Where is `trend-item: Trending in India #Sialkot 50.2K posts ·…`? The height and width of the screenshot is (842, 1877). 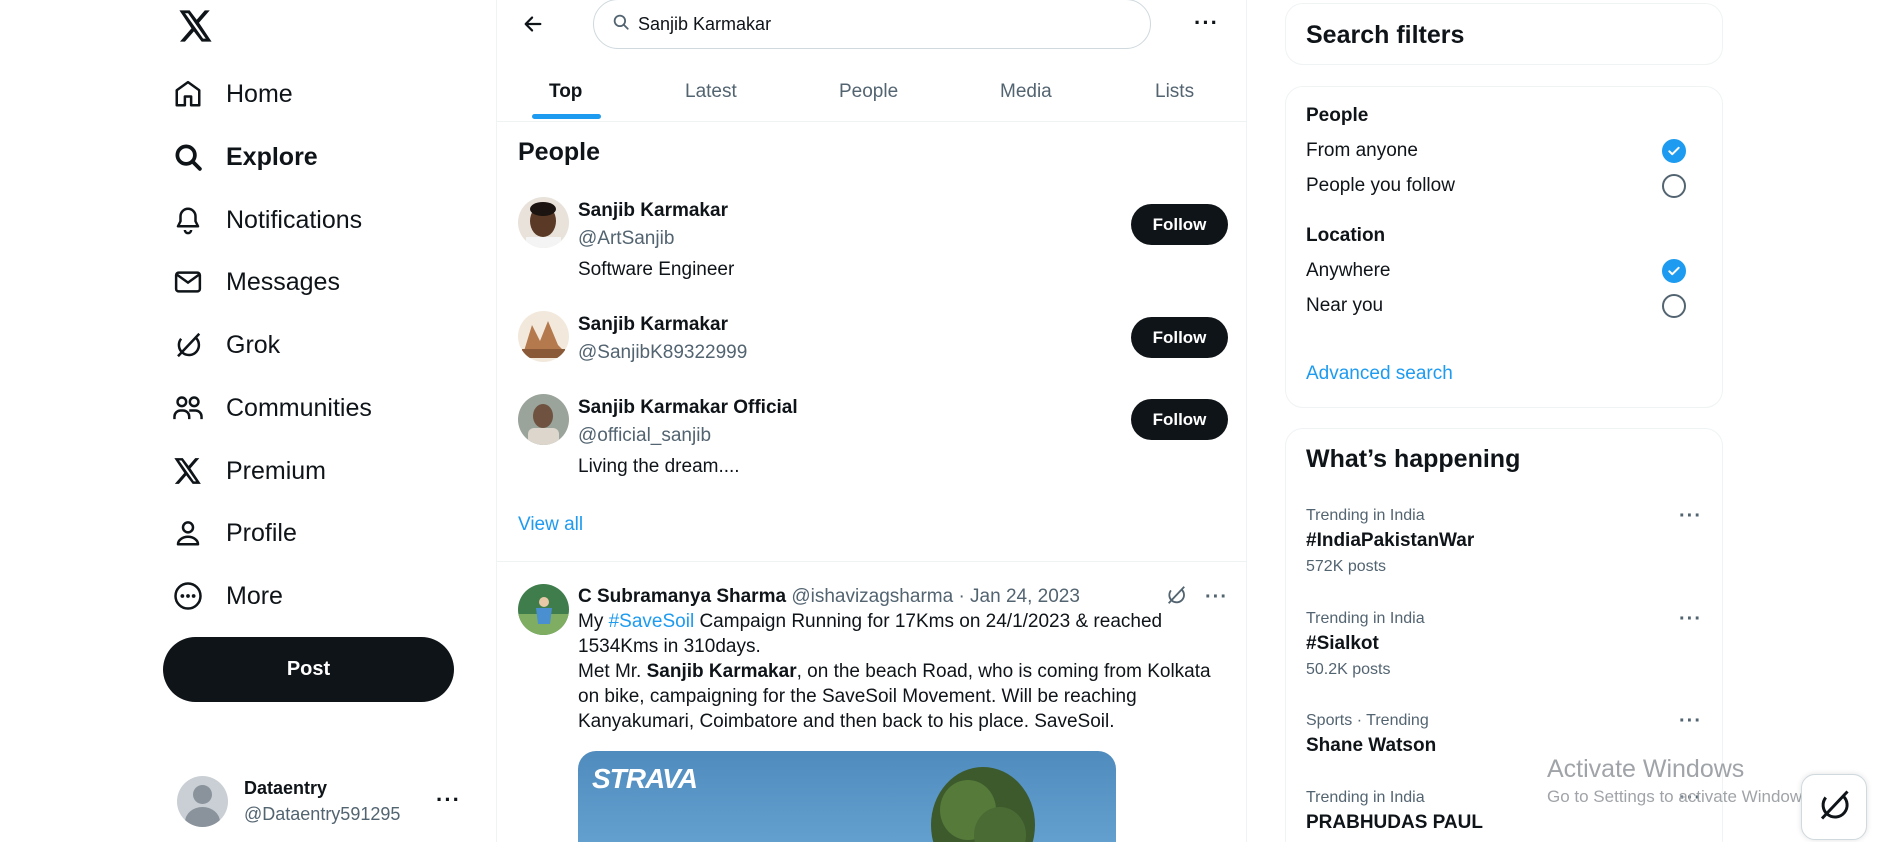 trend-item: Trending in India #Sialkot 50.2K posts ·… is located at coordinates (1506, 645).